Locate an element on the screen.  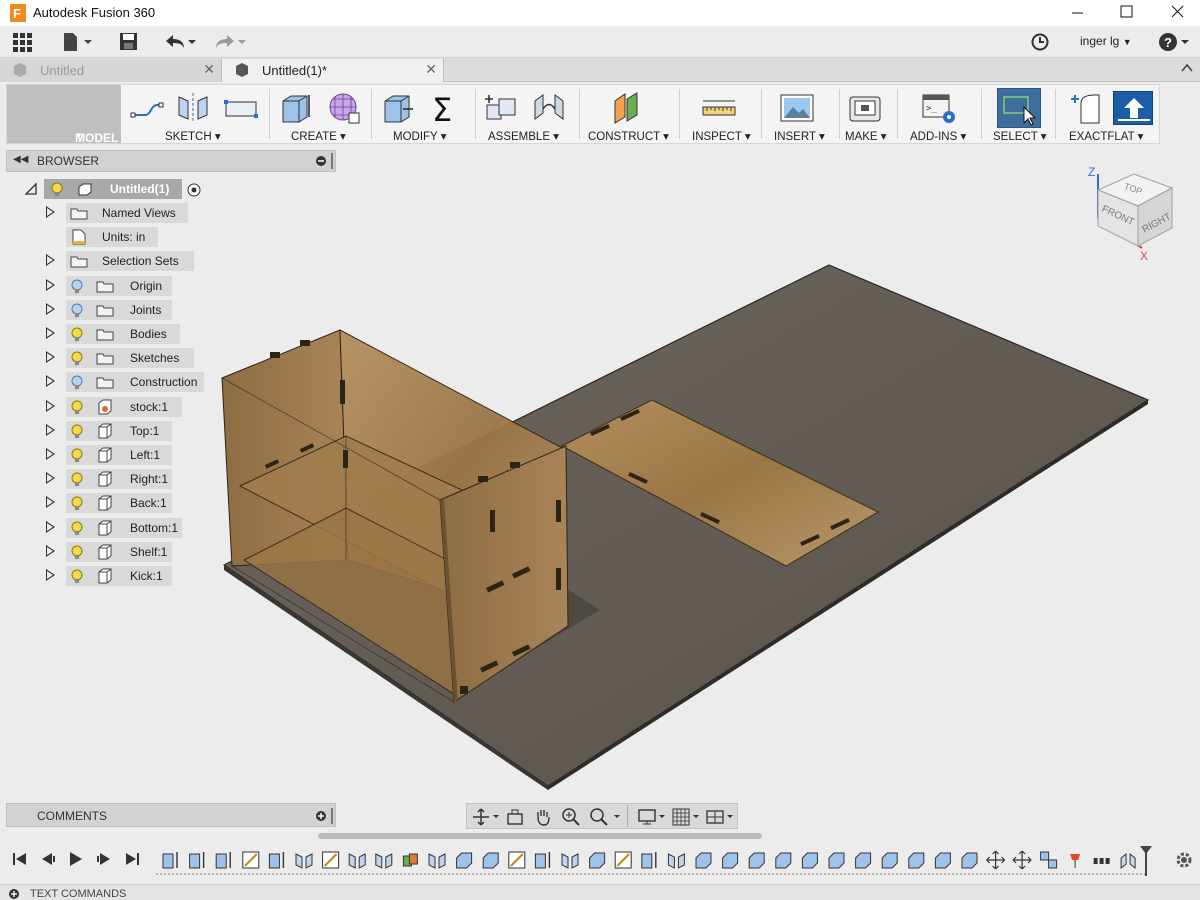
browser-node: Origin is located at coordinates (119, 285).